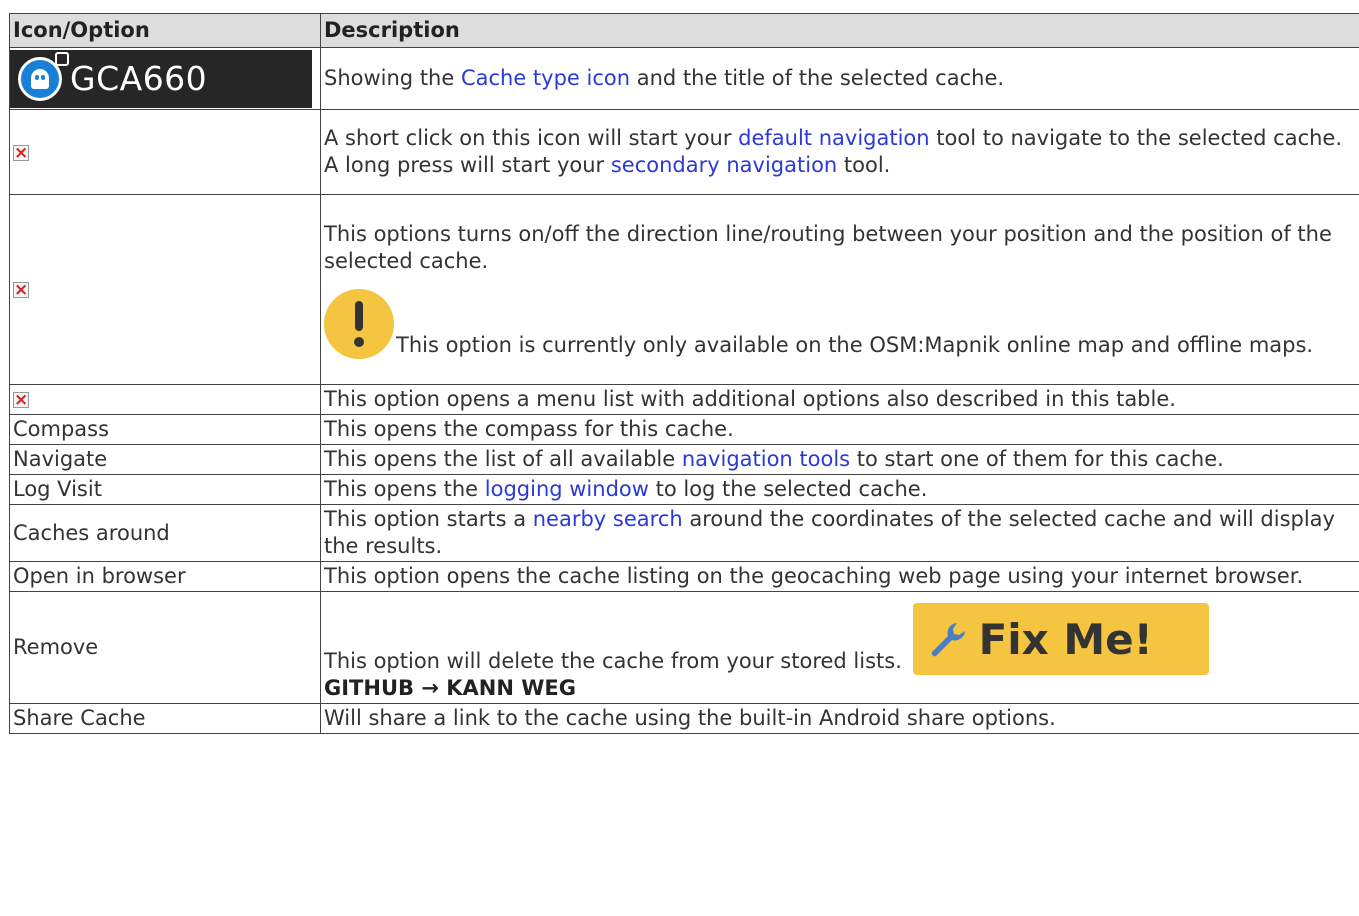 The height and width of the screenshot is (916, 1359). I want to click on option-name: Navigate, so click(165, 459).